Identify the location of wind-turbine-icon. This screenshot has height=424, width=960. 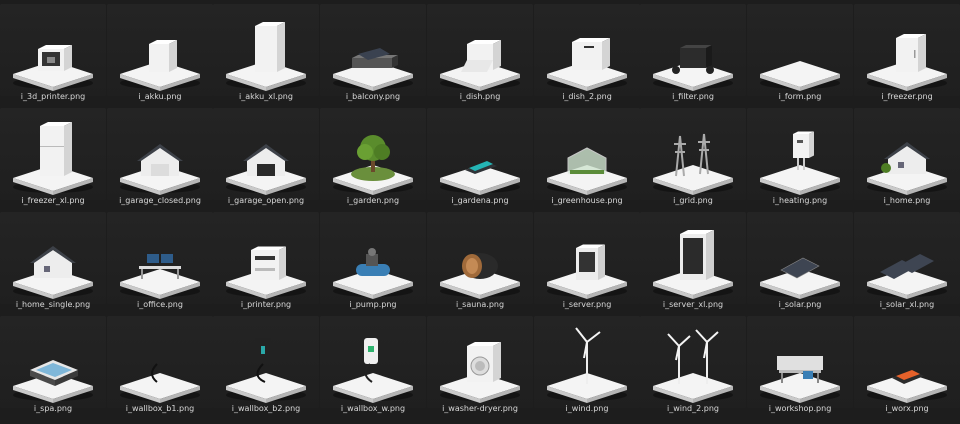
(587, 365).